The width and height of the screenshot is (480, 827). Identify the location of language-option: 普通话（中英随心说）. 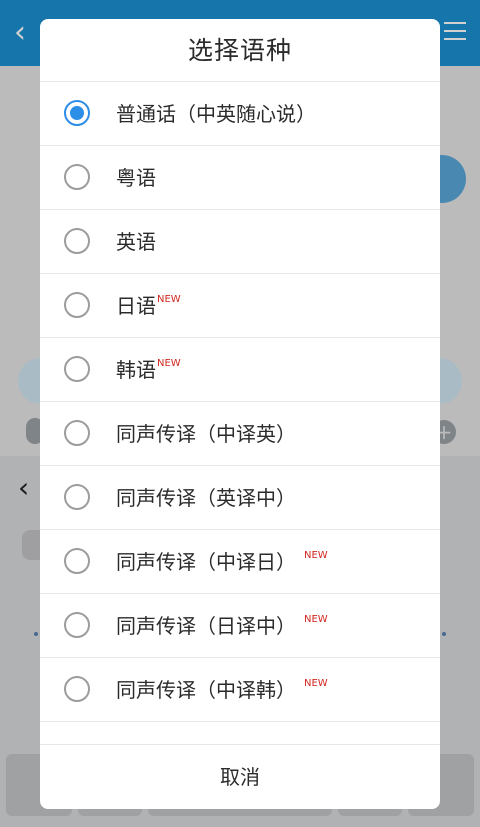
(240, 114).